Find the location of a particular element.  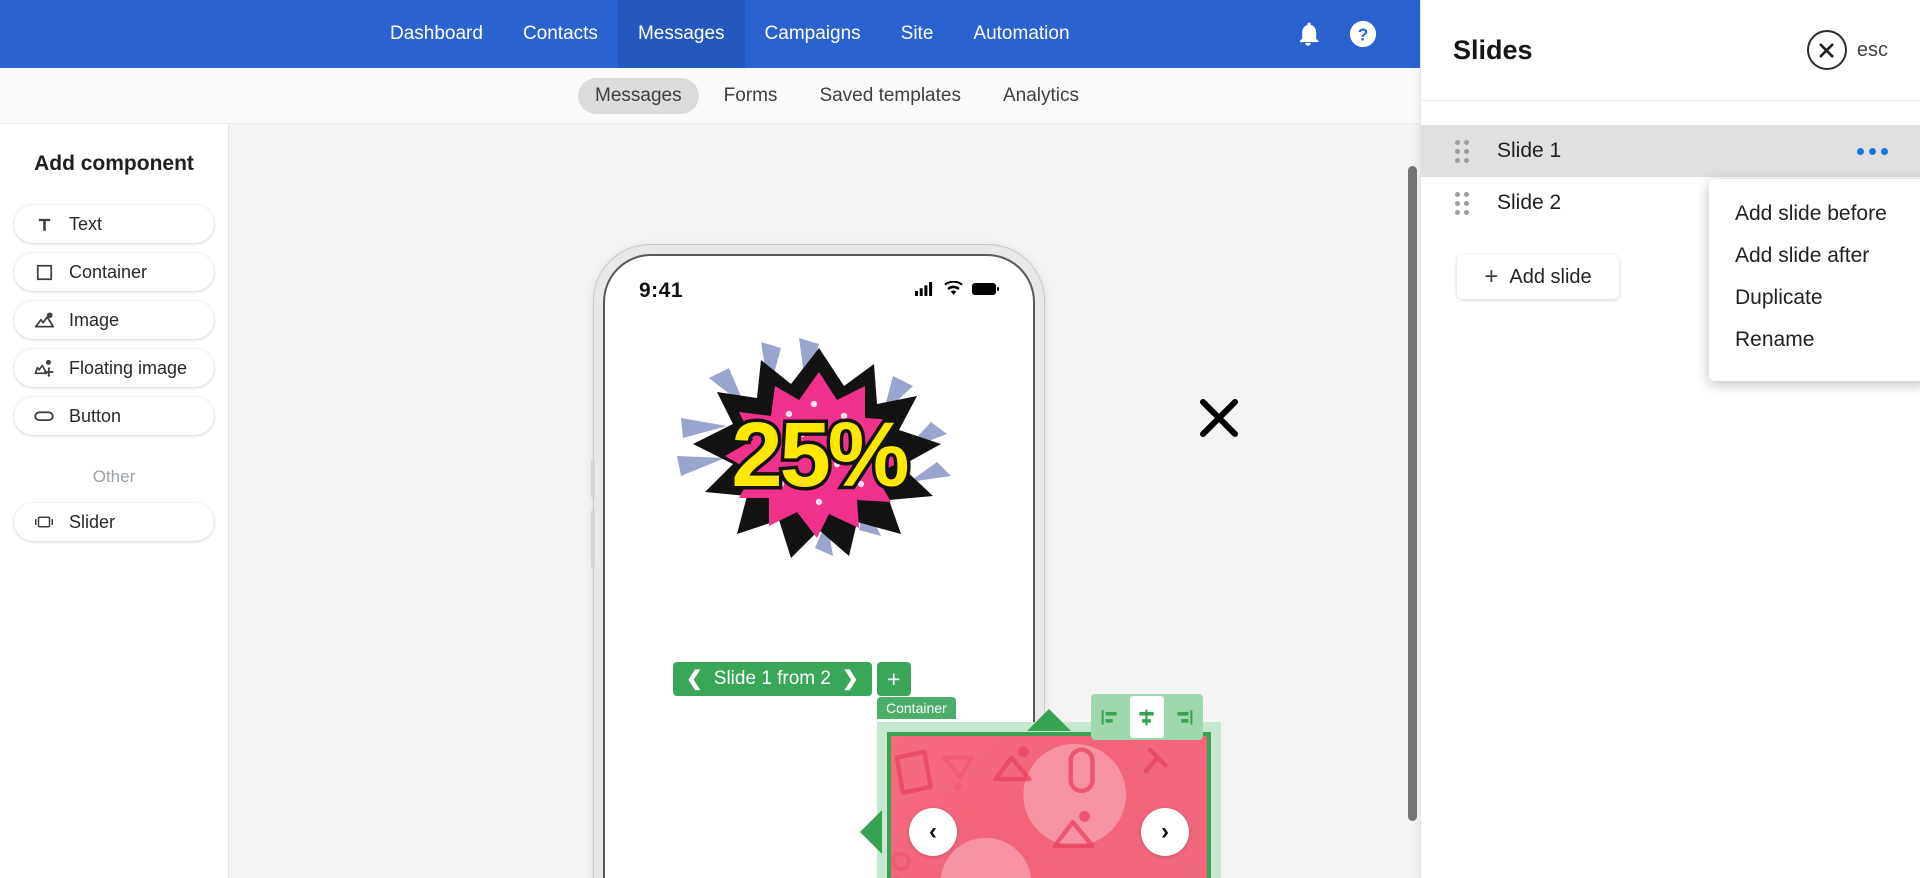

secondary-navigation-bar: Messages Forms Saved templates Analytics is located at coordinates (710, 96).